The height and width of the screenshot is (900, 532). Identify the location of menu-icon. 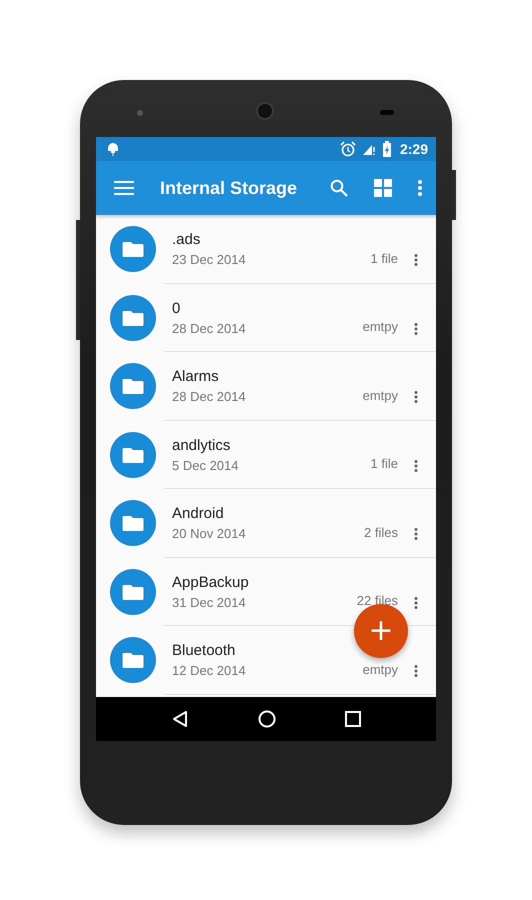
(124, 188).